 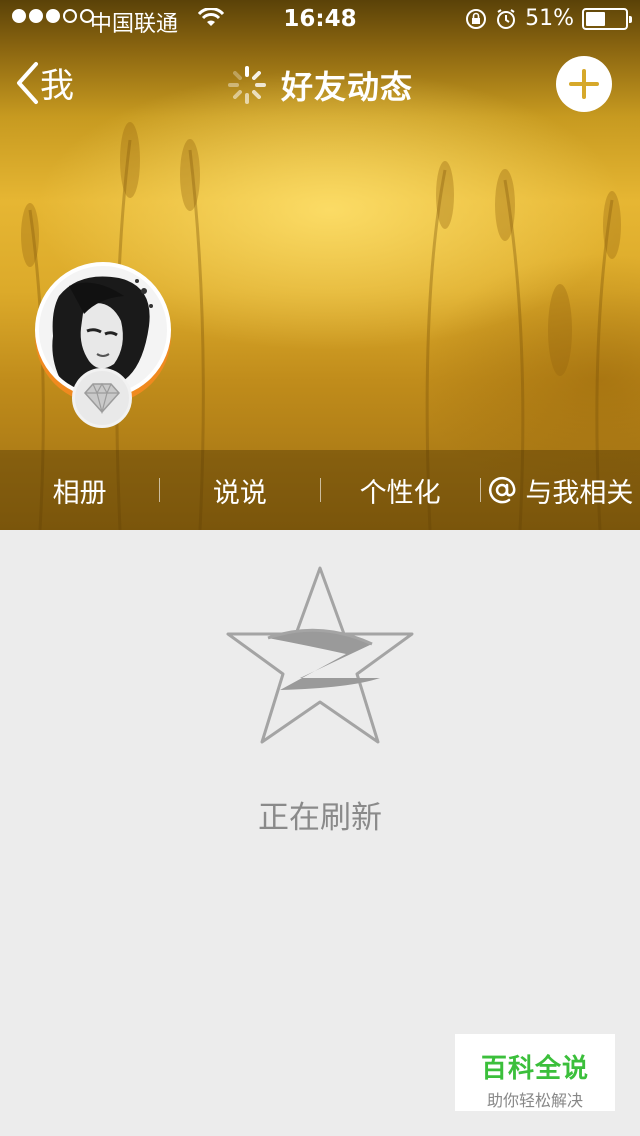 I want to click on qzone-star-logo-icon, so click(x=320, y=655).